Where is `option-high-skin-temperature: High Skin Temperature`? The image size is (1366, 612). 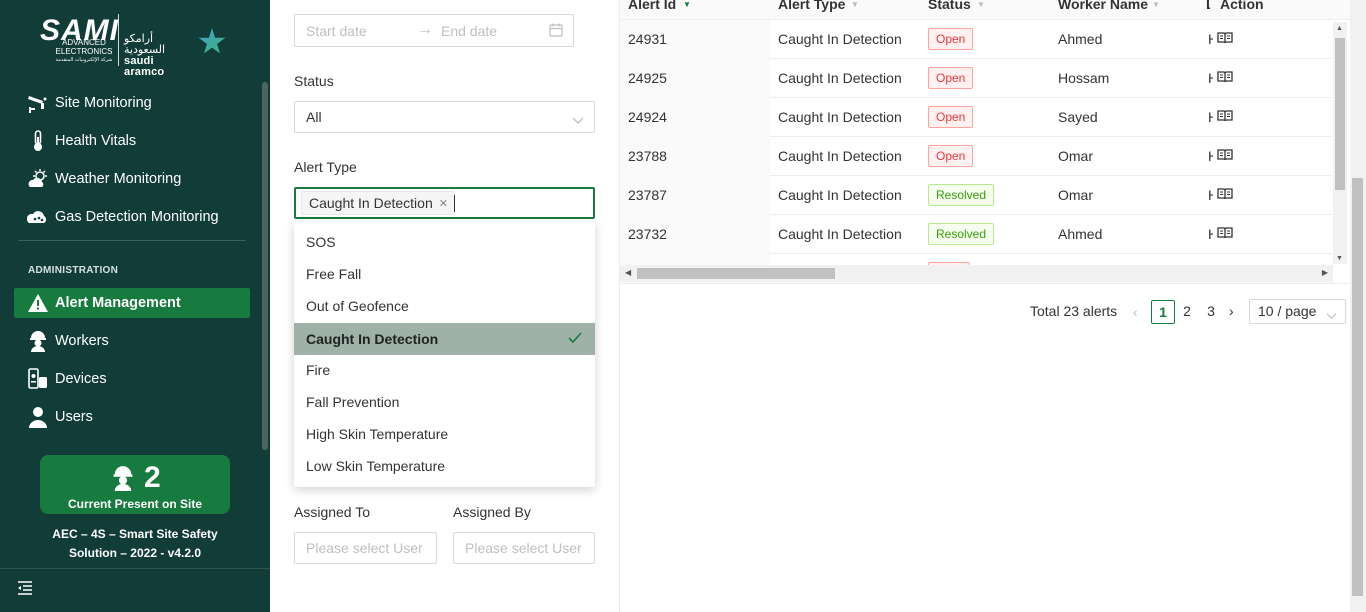
option-high-skin-temperature: High Skin Temperature is located at coordinates (444, 434).